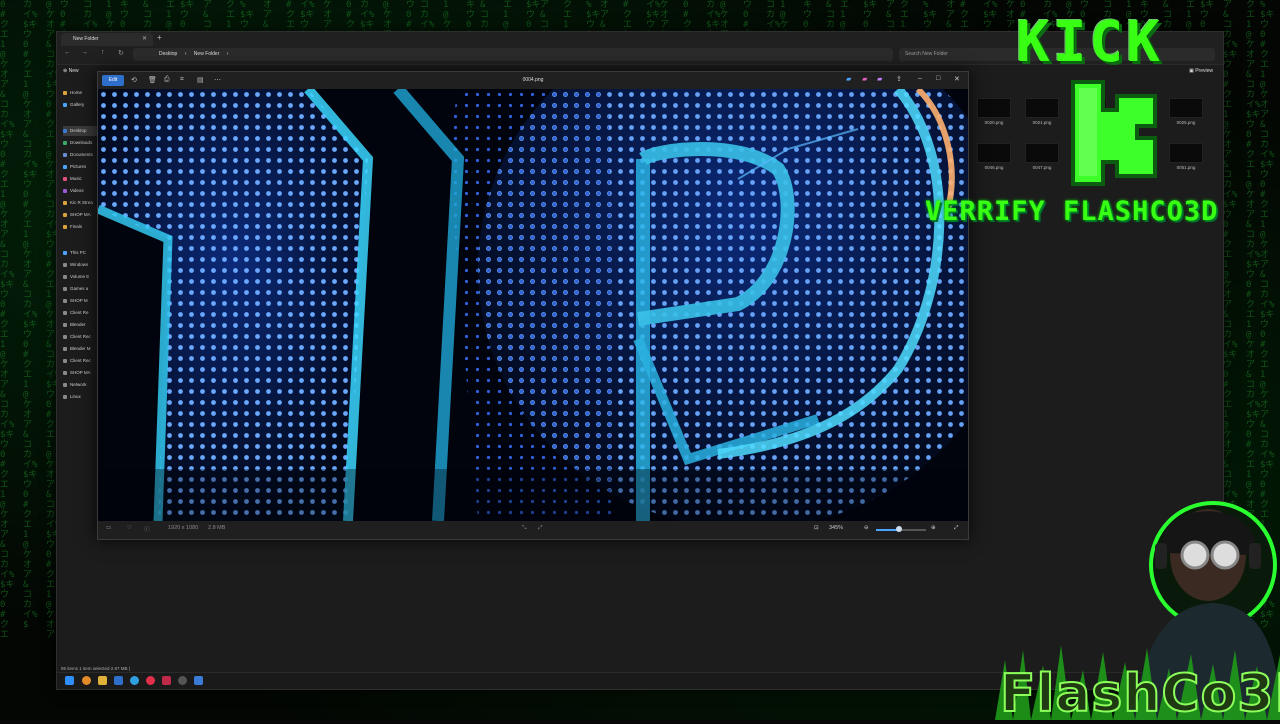 Image resolution: width=1280 pixels, height=724 pixels. I want to click on print-icon: ⎙, so click(167, 80).